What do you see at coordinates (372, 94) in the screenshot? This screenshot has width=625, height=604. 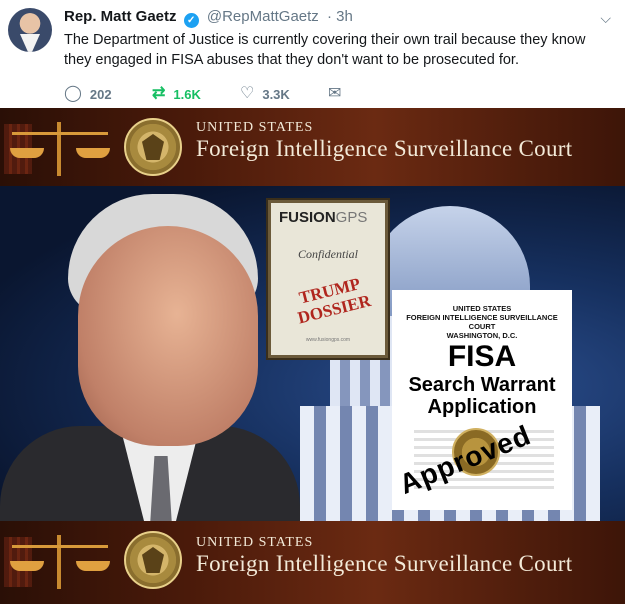 I see `message-button: ✉` at bounding box center [372, 94].